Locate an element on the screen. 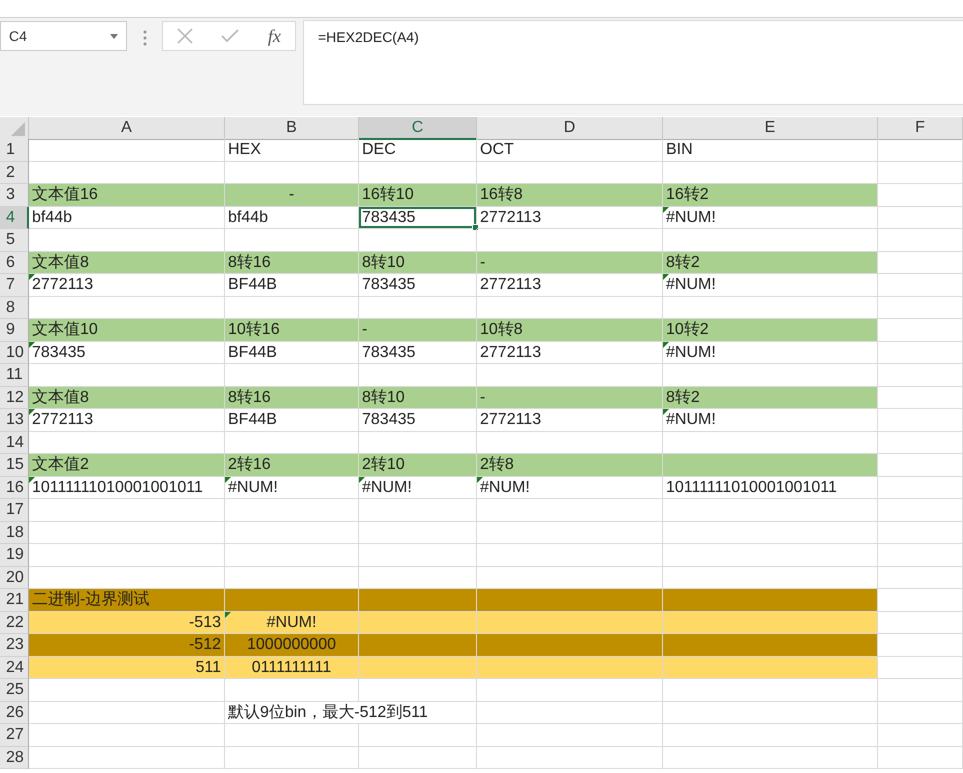 The height and width of the screenshot is (773, 963). table-cell: 0111111111 is located at coordinates (292, 667).